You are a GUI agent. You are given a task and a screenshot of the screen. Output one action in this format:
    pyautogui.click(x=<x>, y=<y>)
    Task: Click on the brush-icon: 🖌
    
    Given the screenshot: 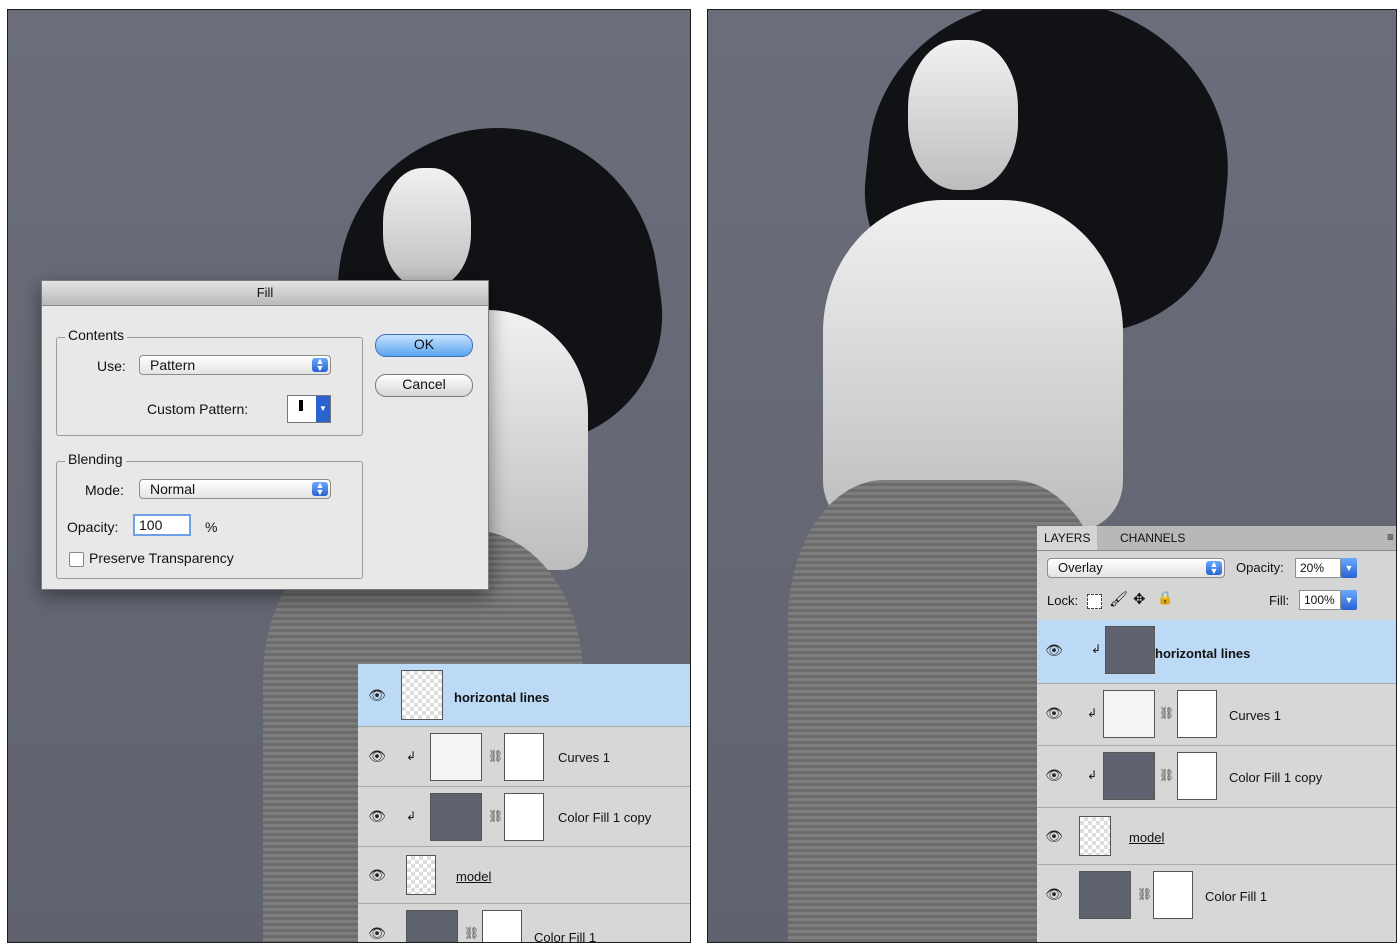 What is the action you would take?
    pyautogui.click(x=1118, y=599)
    